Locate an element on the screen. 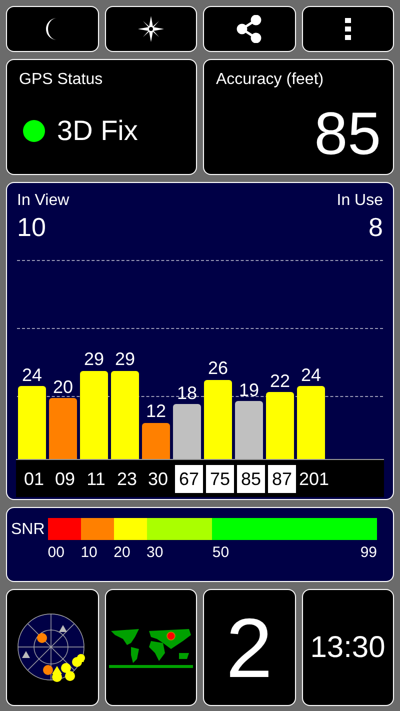  satellite-id: 75 is located at coordinates (220, 478).